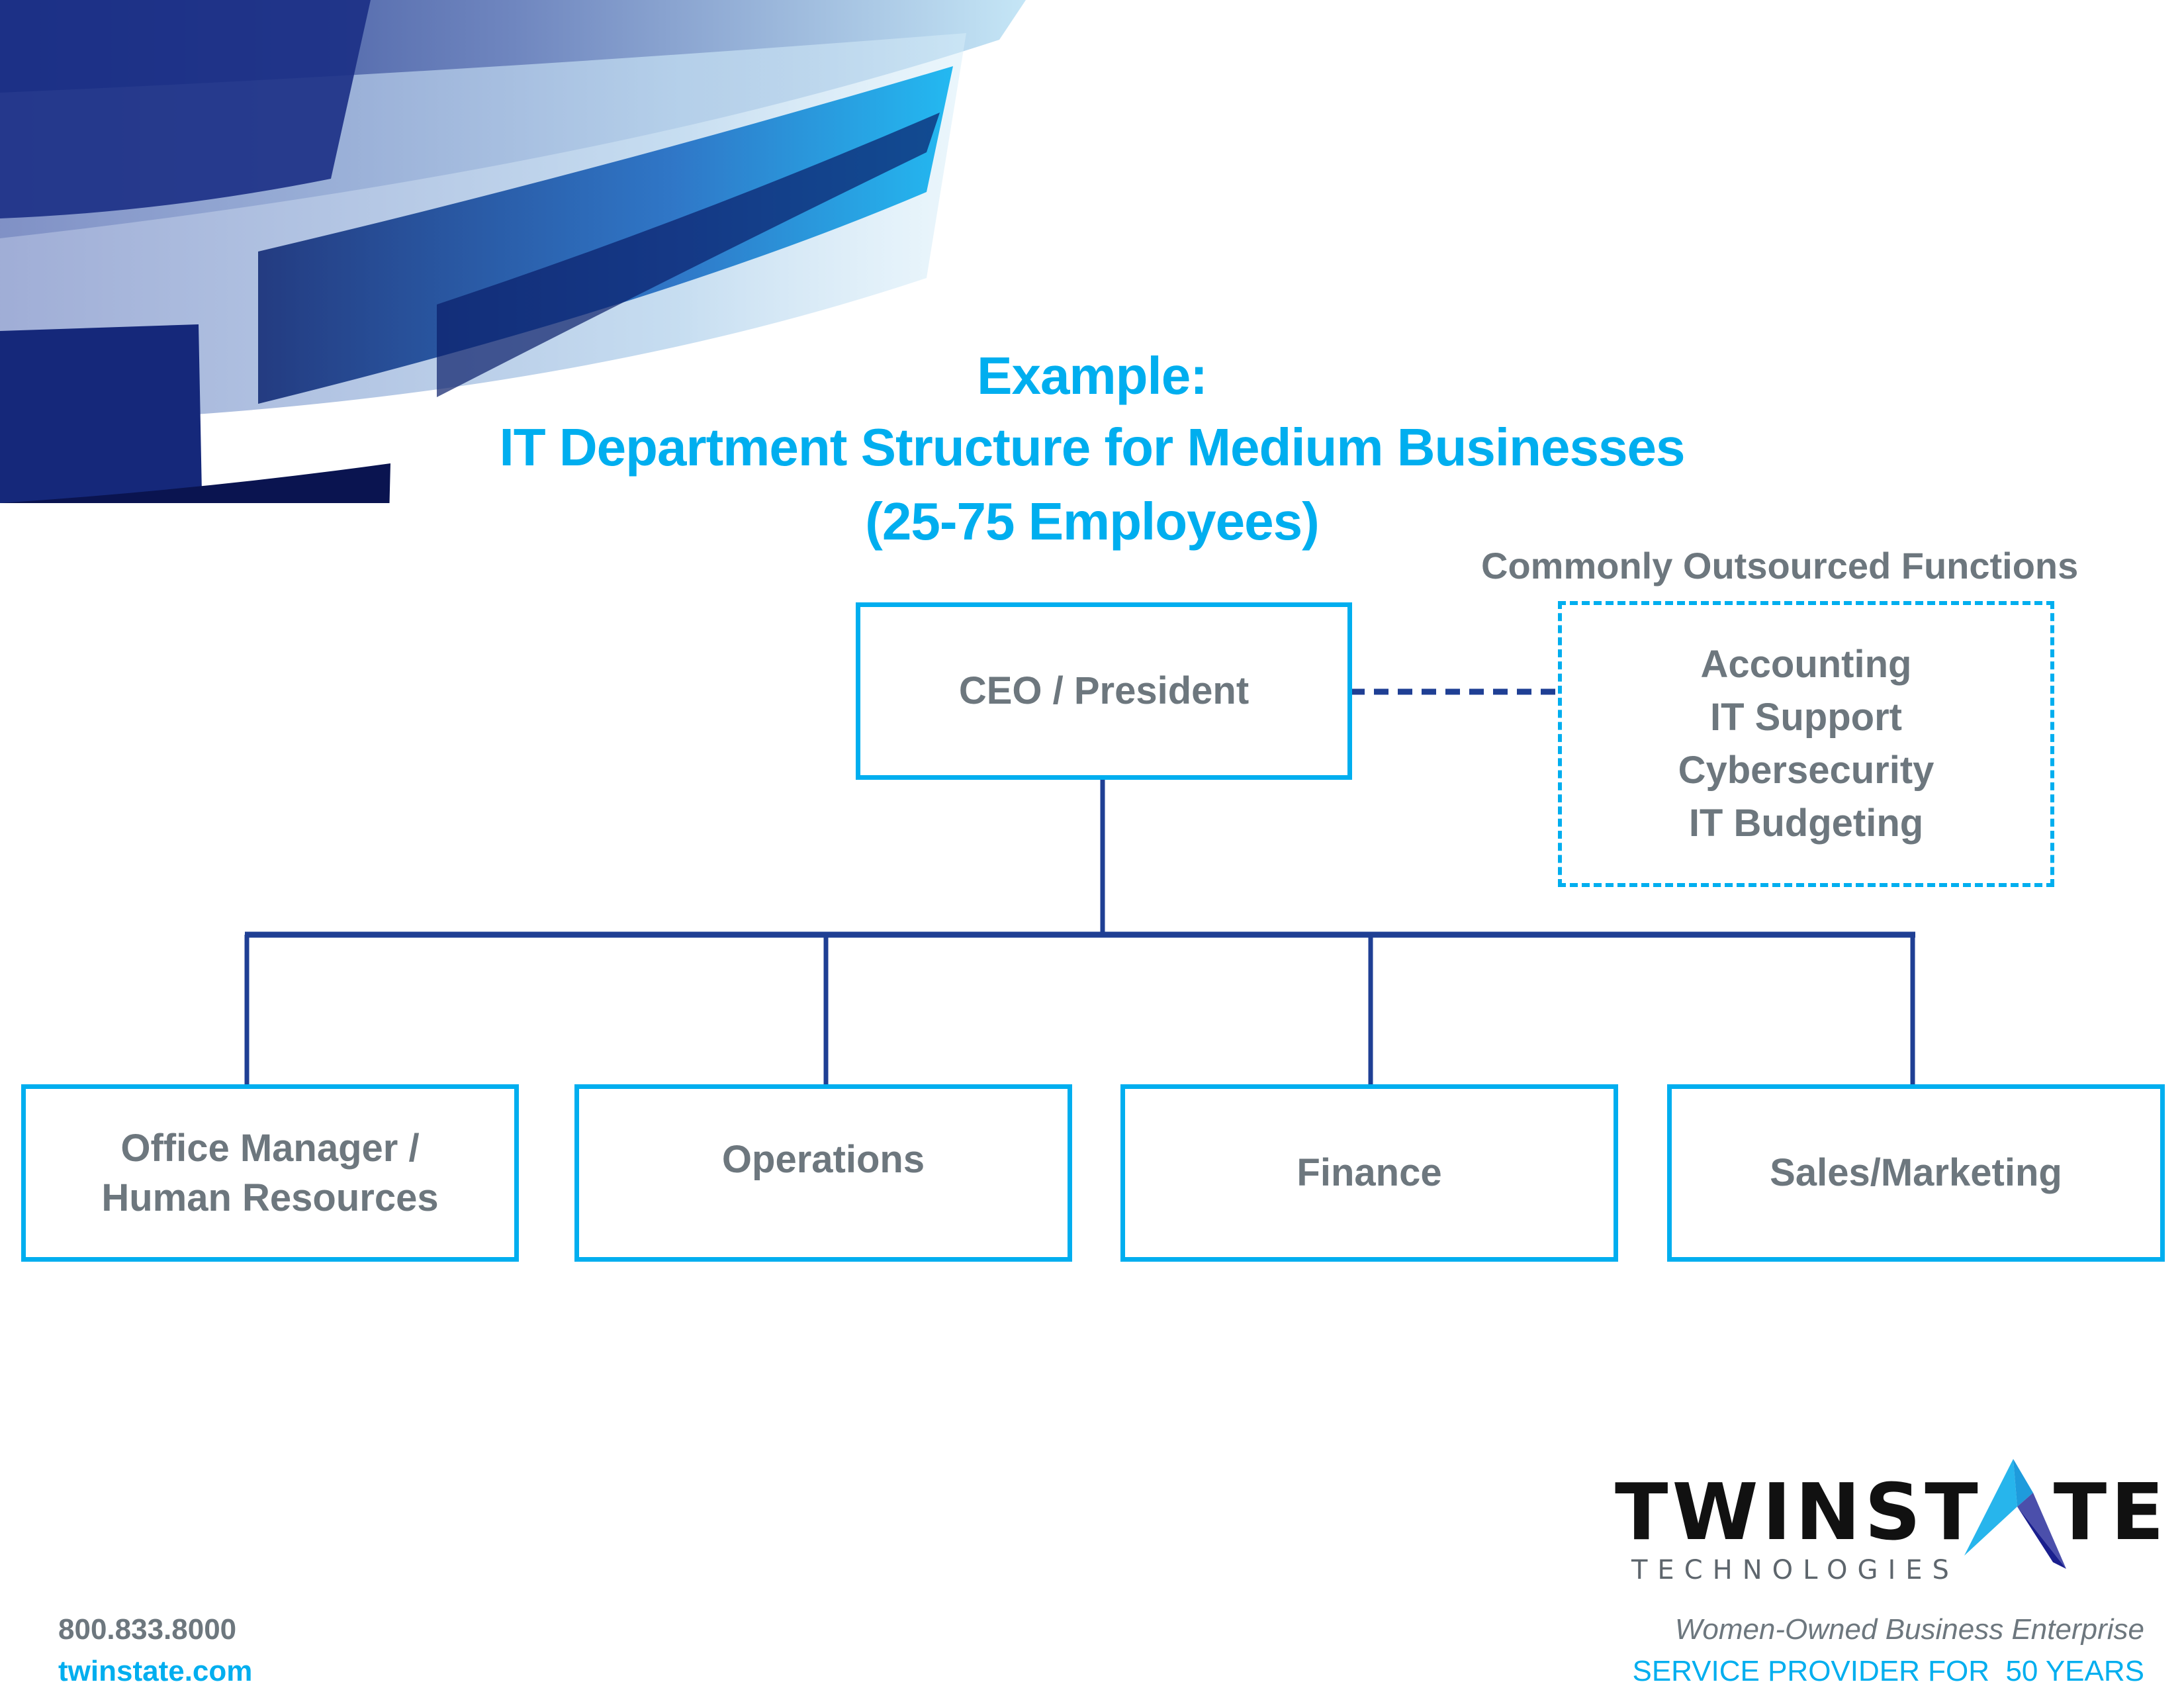  Describe the element at coordinates (1806, 664) in the screenshot. I see `outsourced-item: Accounting` at that location.